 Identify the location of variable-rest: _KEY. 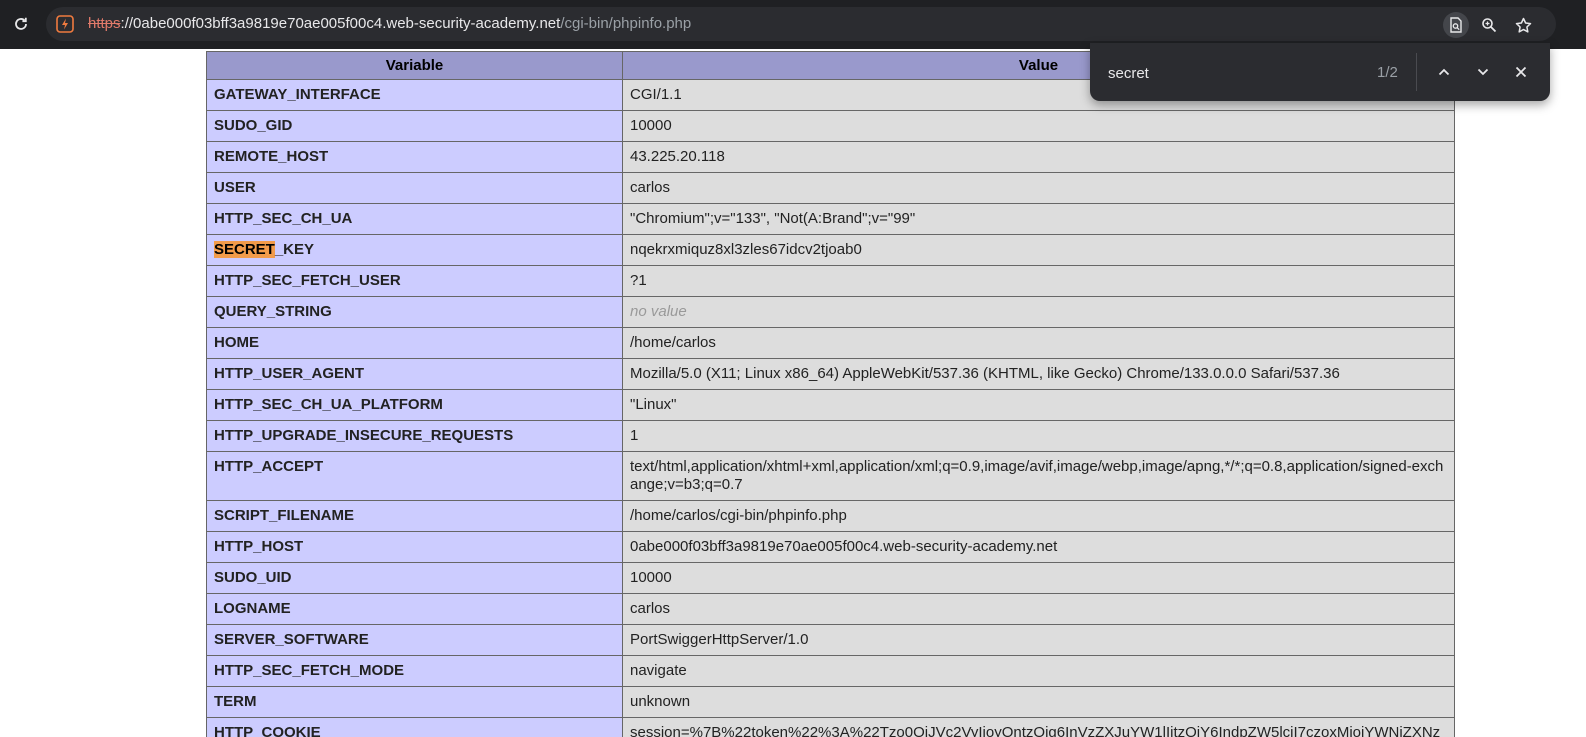
(294, 249).